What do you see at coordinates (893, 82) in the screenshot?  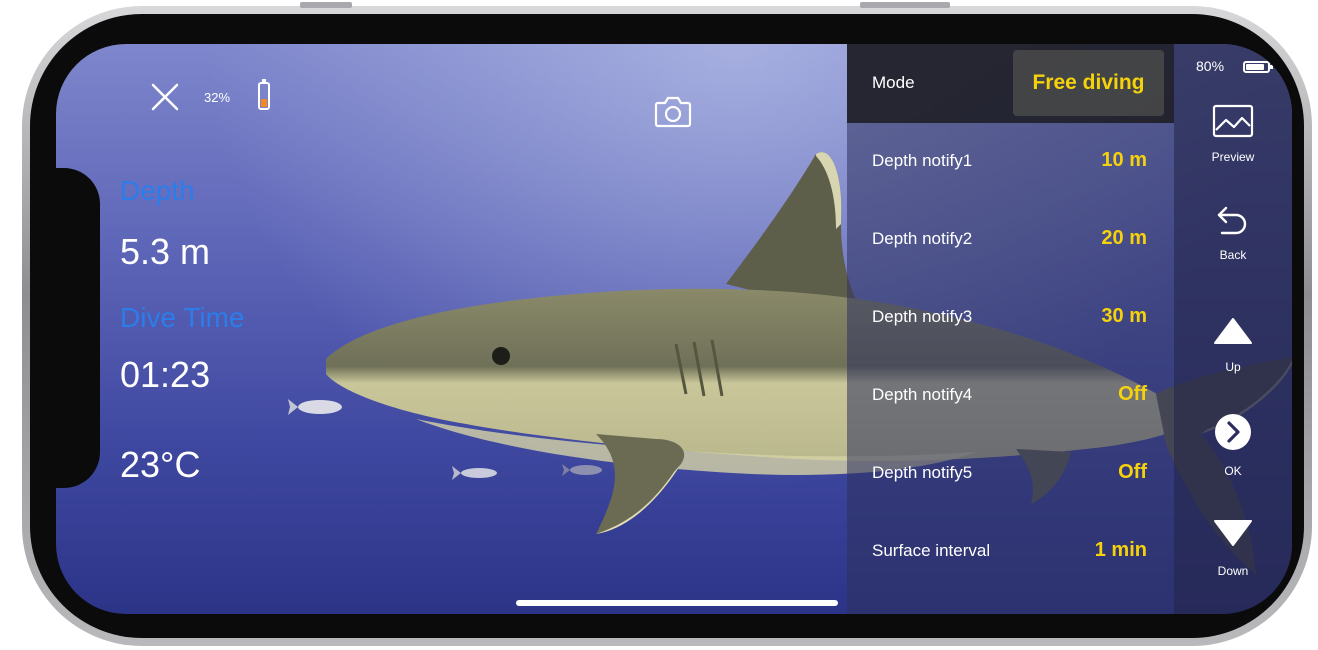 I see `mode-label: Mode` at bounding box center [893, 82].